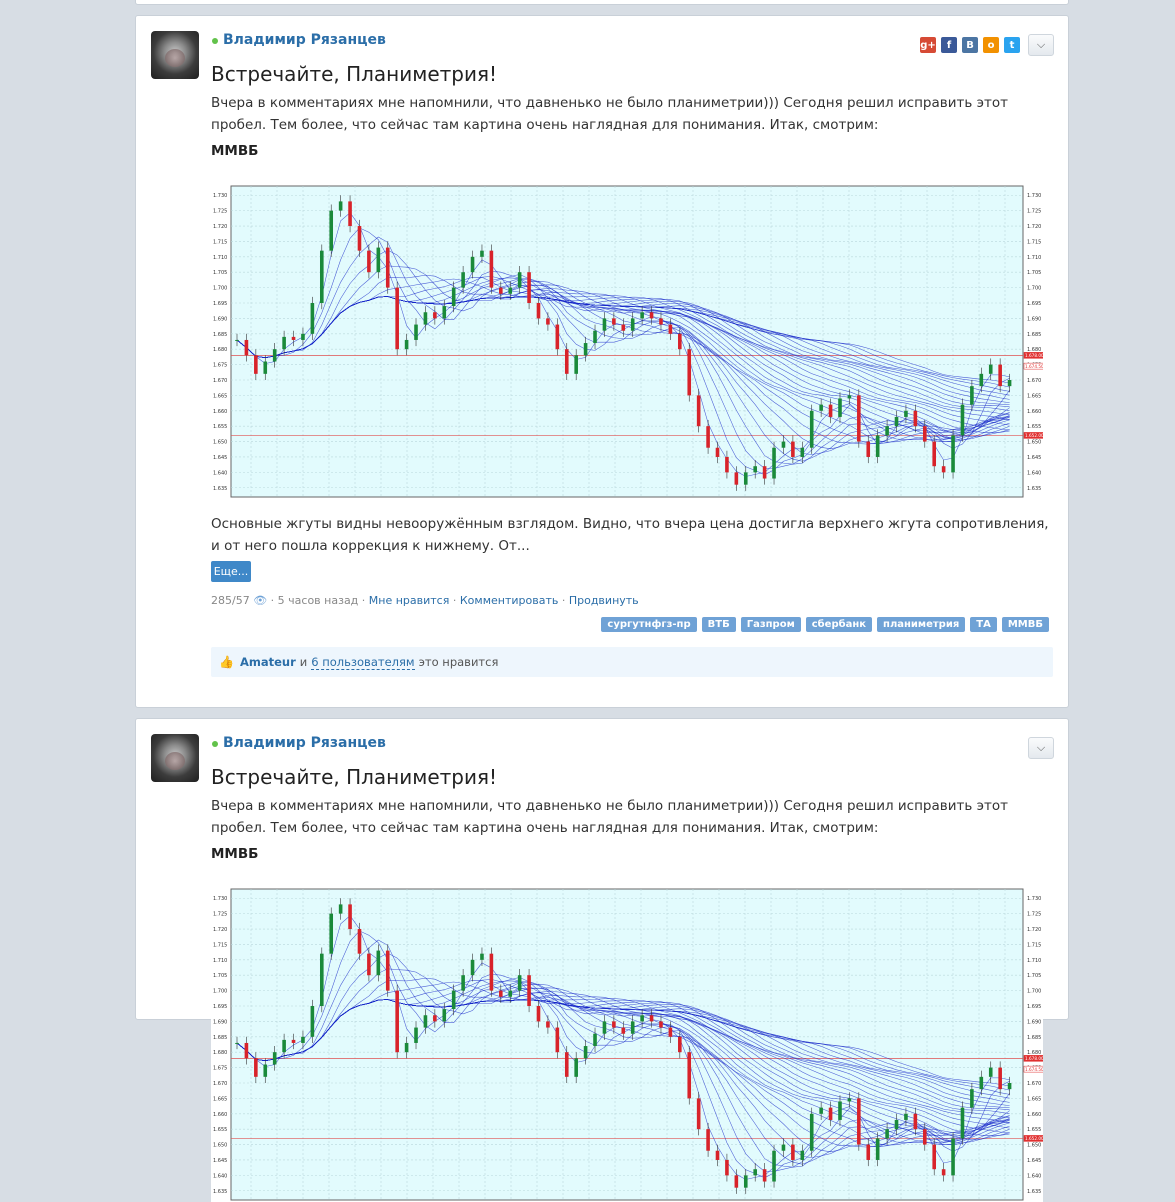  What do you see at coordinates (1025, 624) in the screenshot?
I see `tag: ММВБ` at bounding box center [1025, 624].